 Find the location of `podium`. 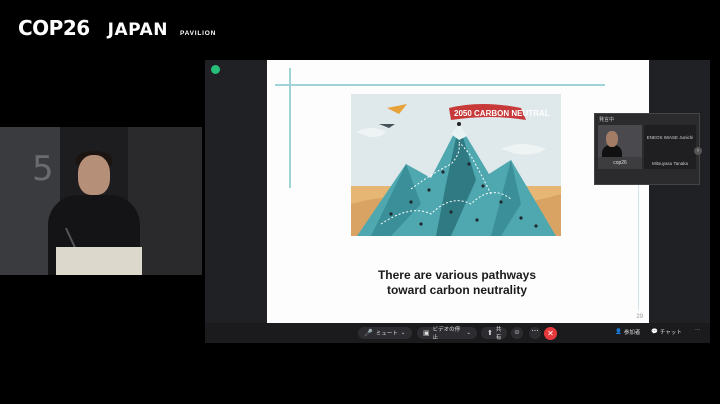

podium is located at coordinates (99, 261).